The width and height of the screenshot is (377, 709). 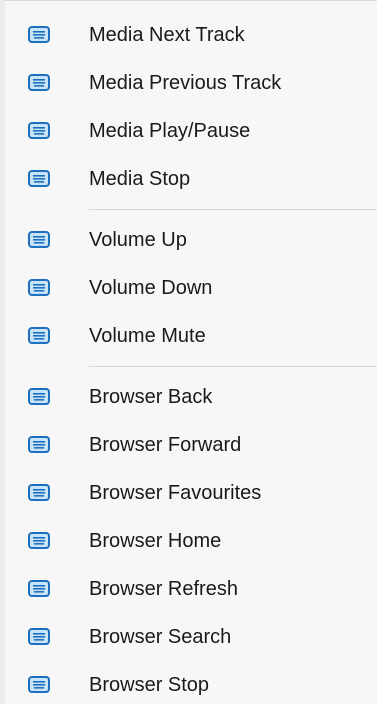 What do you see at coordinates (155, 541) in the screenshot?
I see `menu-item-label: Browser Home` at bounding box center [155, 541].